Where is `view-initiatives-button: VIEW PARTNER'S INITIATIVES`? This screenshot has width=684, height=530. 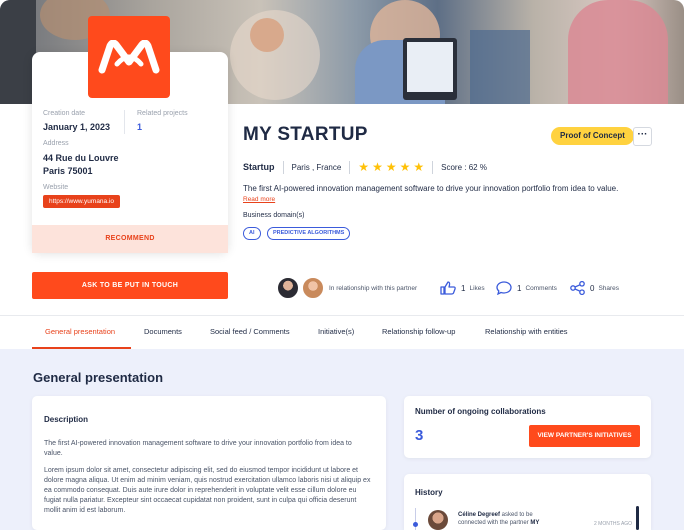
view-initiatives-button: VIEW PARTNER'S INITIATIVES is located at coordinates (584, 436).